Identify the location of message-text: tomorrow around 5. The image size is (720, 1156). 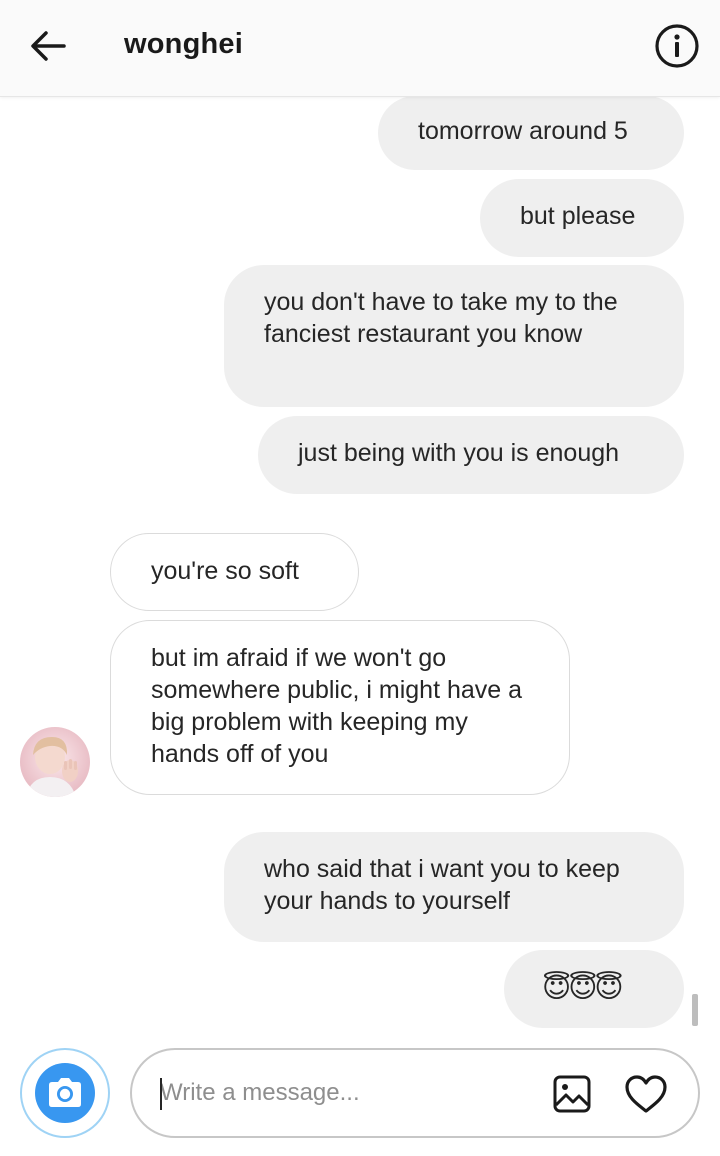
(523, 131).